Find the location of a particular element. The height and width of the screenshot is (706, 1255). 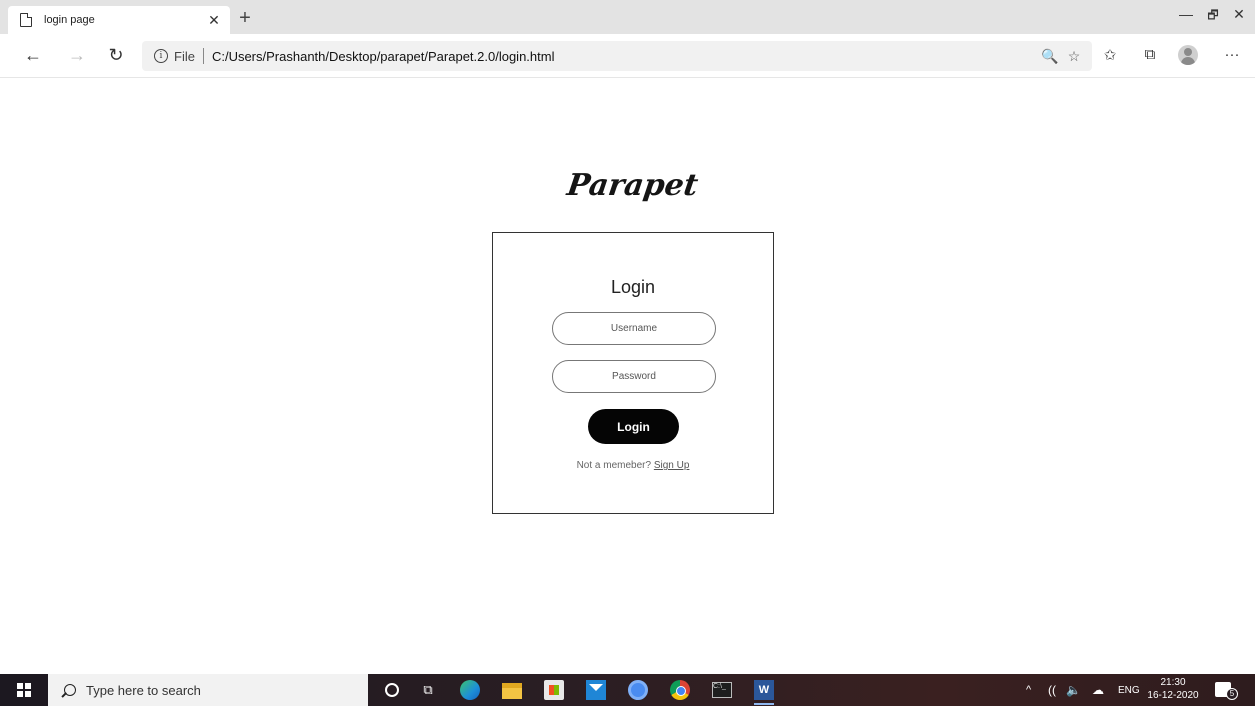

start-button is located at coordinates (24, 690).